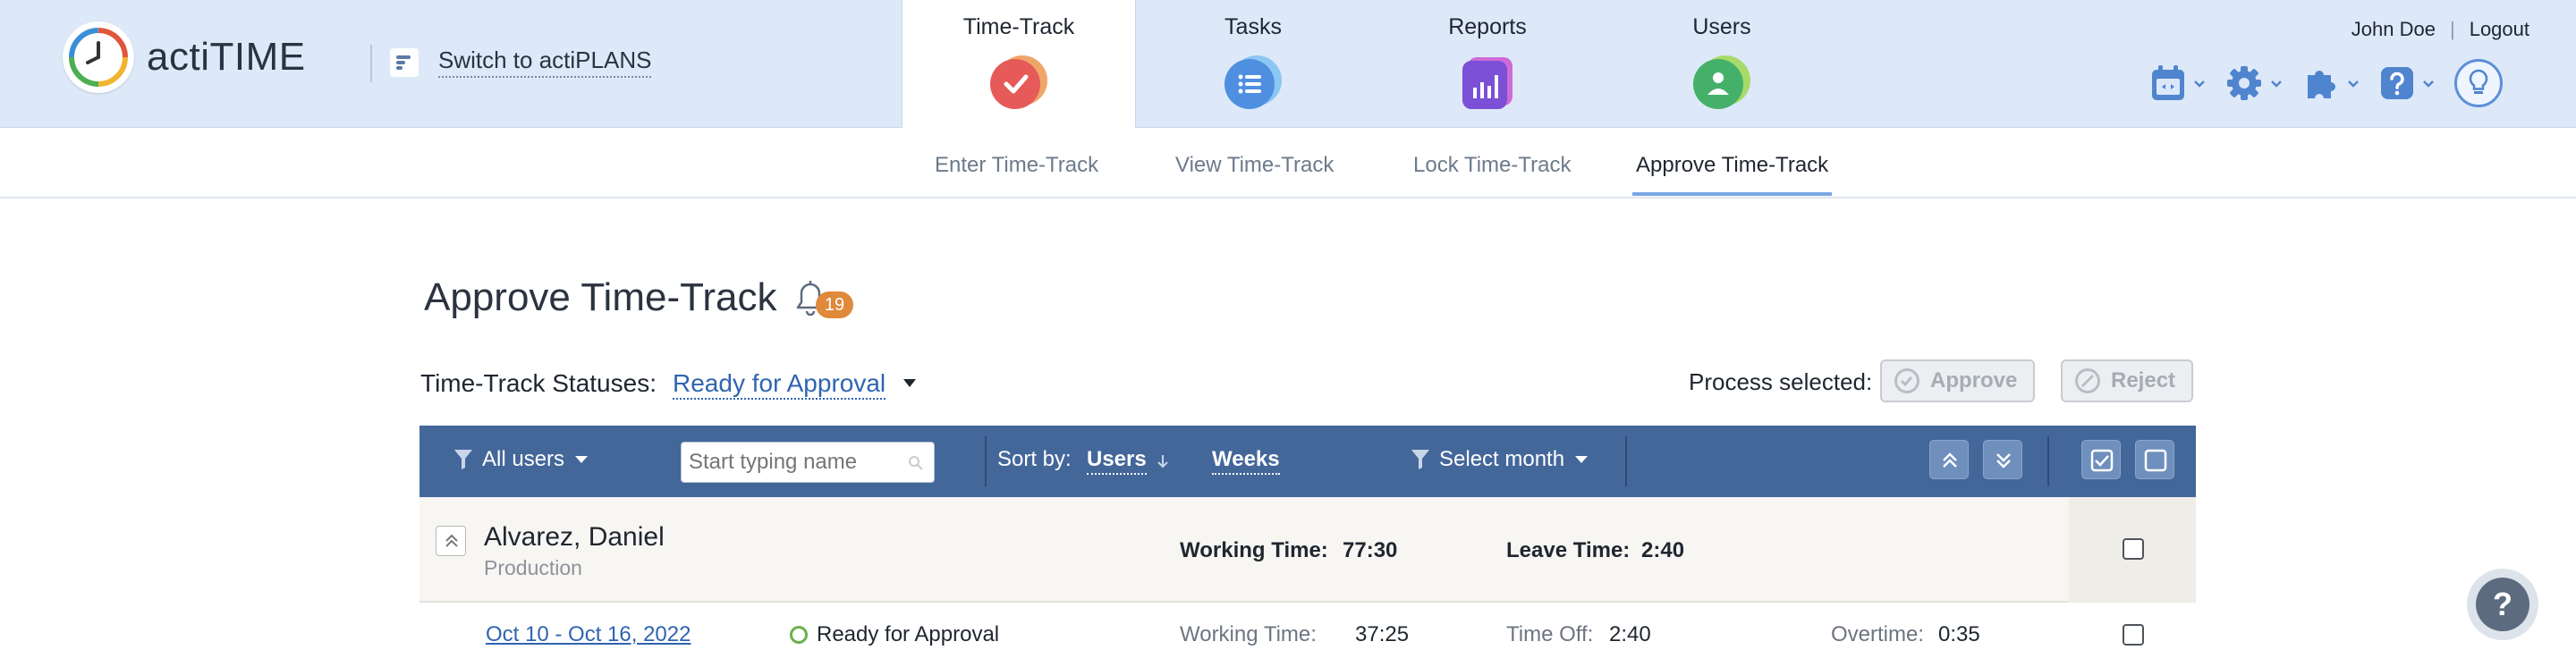 The image size is (2576, 667). What do you see at coordinates (1254, 166) in the screenshot?
I see `subnav-view-time-track: View Time-Track` at bounding box center [1254, 166].